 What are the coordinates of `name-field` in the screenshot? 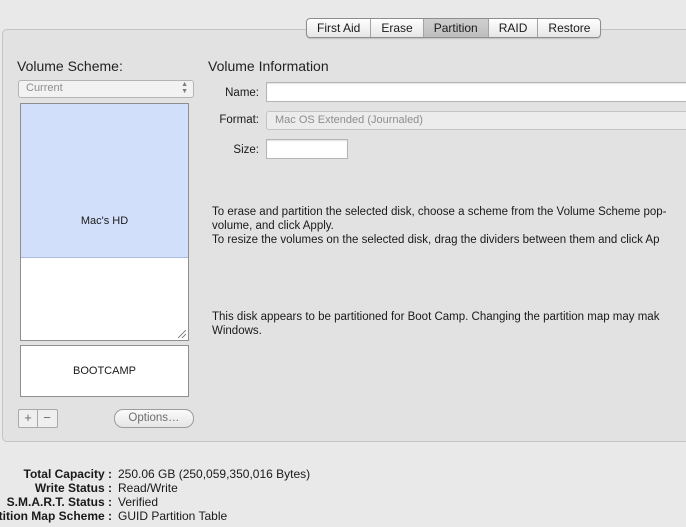 It's located at (476, 92).